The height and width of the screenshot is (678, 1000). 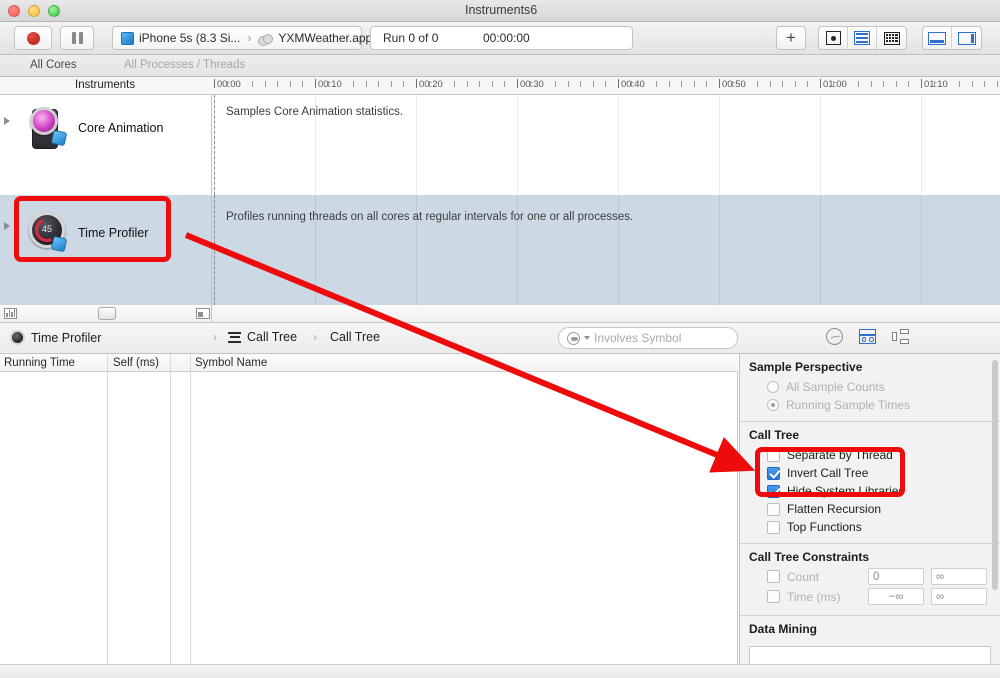 What do you see at coordinates (14, 11) in the screenshot?
I see `close-window-button` at bounding box center [14, 11].